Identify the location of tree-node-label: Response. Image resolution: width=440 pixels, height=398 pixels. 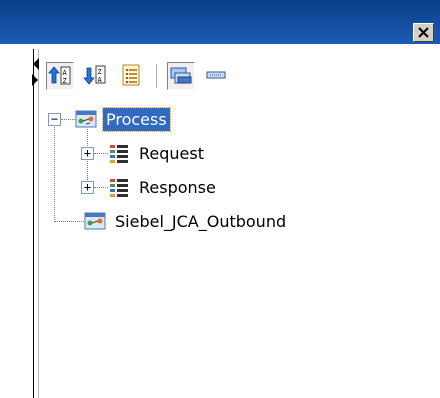
(177, 187).